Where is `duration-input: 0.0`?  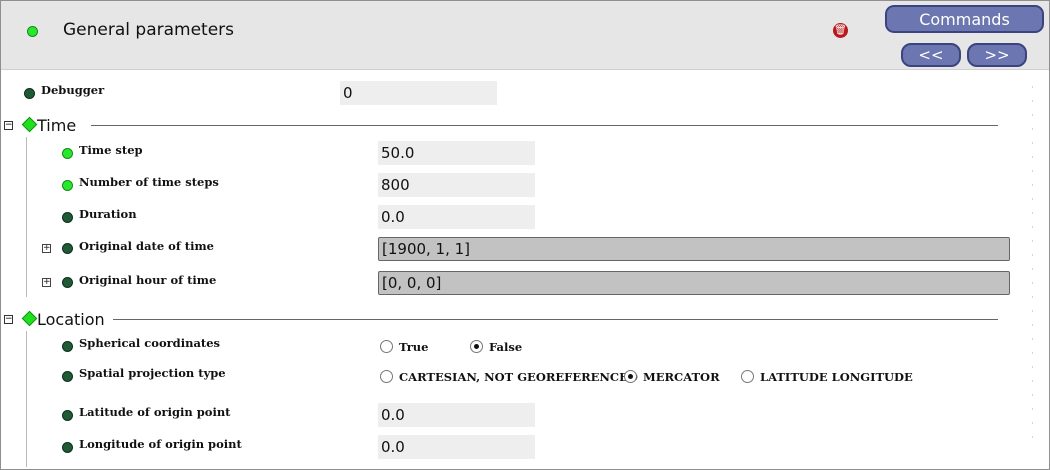 duration-input: 0.0 is located at coordinates (456, 217).